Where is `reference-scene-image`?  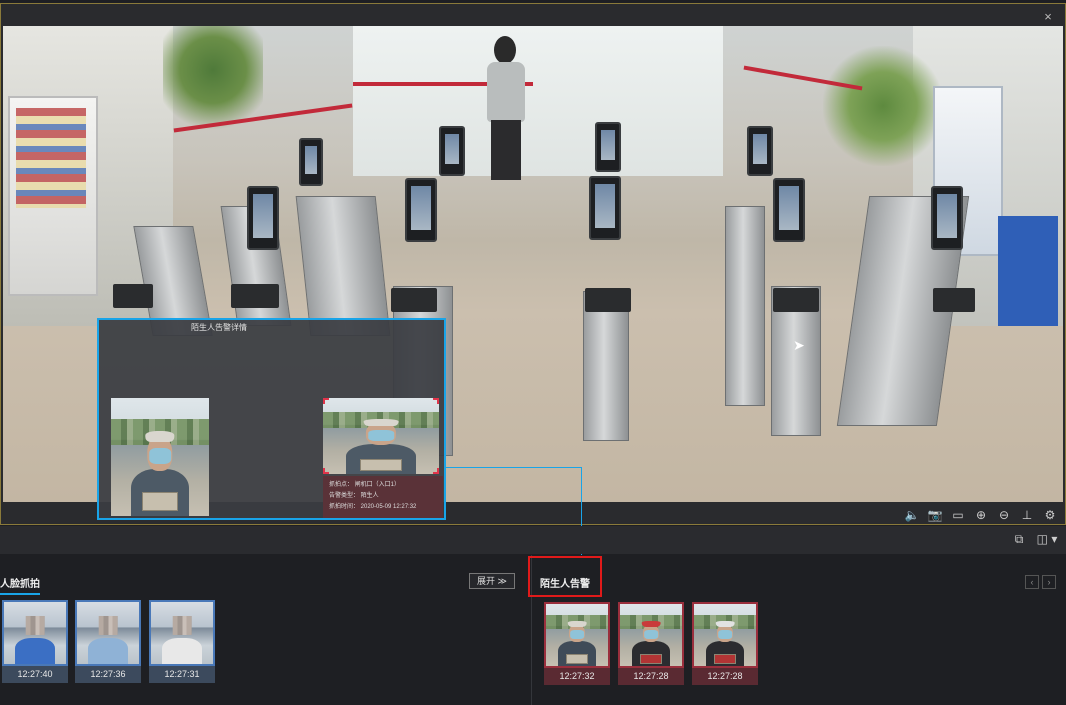
reference-scene-image is located at coordinates (160, 457).